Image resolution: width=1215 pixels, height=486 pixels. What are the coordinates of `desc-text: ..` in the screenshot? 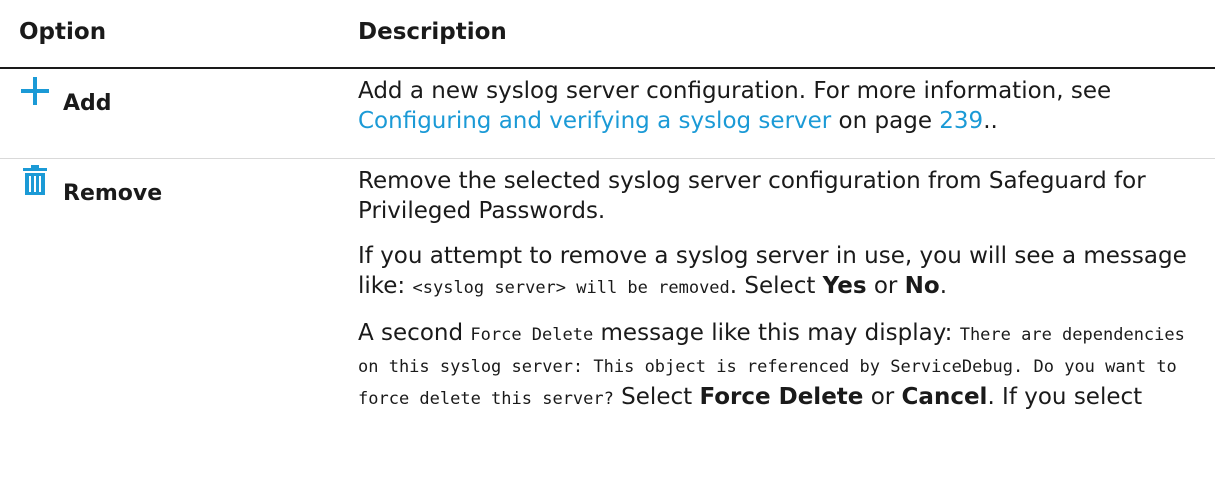 It's located at (990, 121).